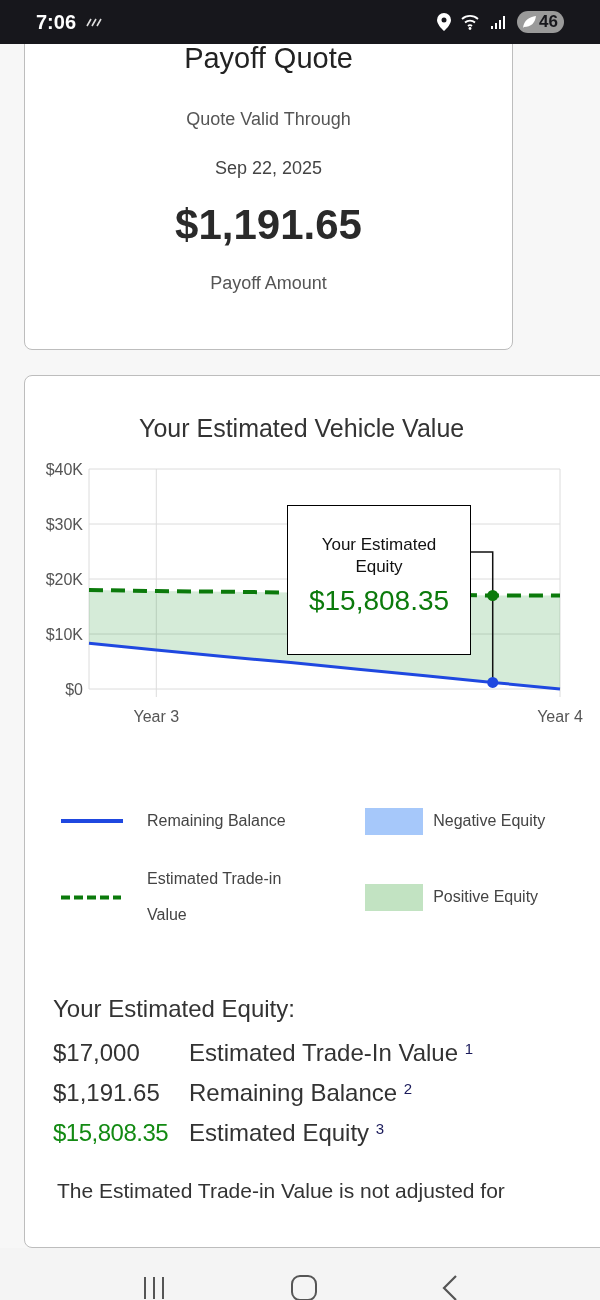 This screenshot has width=600, height=1300. What do you see at coordinates (64, 524) in the screenshot?
I see `y-tick-label: $30K` at bounding box center [64, 524].